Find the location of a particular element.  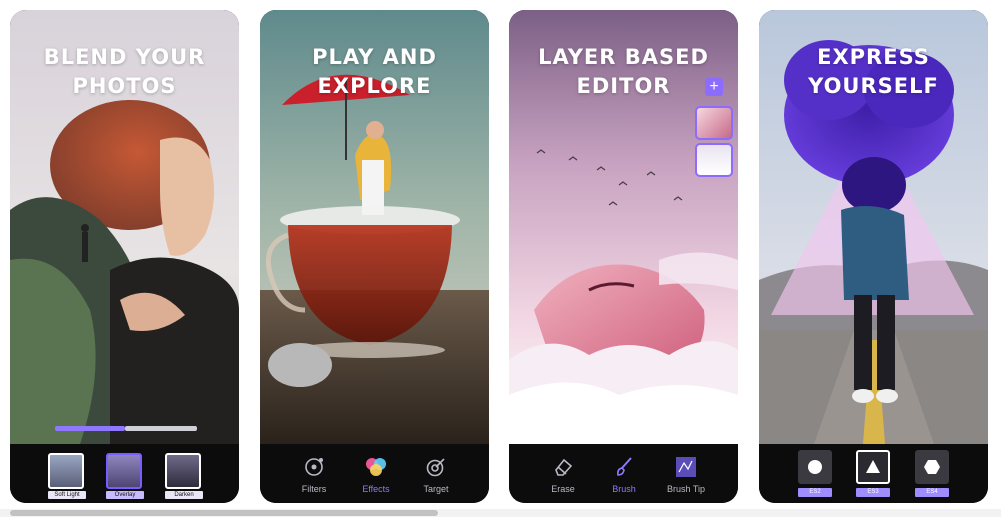

shape-es2: ES2 is located at coordinates (815, 473).